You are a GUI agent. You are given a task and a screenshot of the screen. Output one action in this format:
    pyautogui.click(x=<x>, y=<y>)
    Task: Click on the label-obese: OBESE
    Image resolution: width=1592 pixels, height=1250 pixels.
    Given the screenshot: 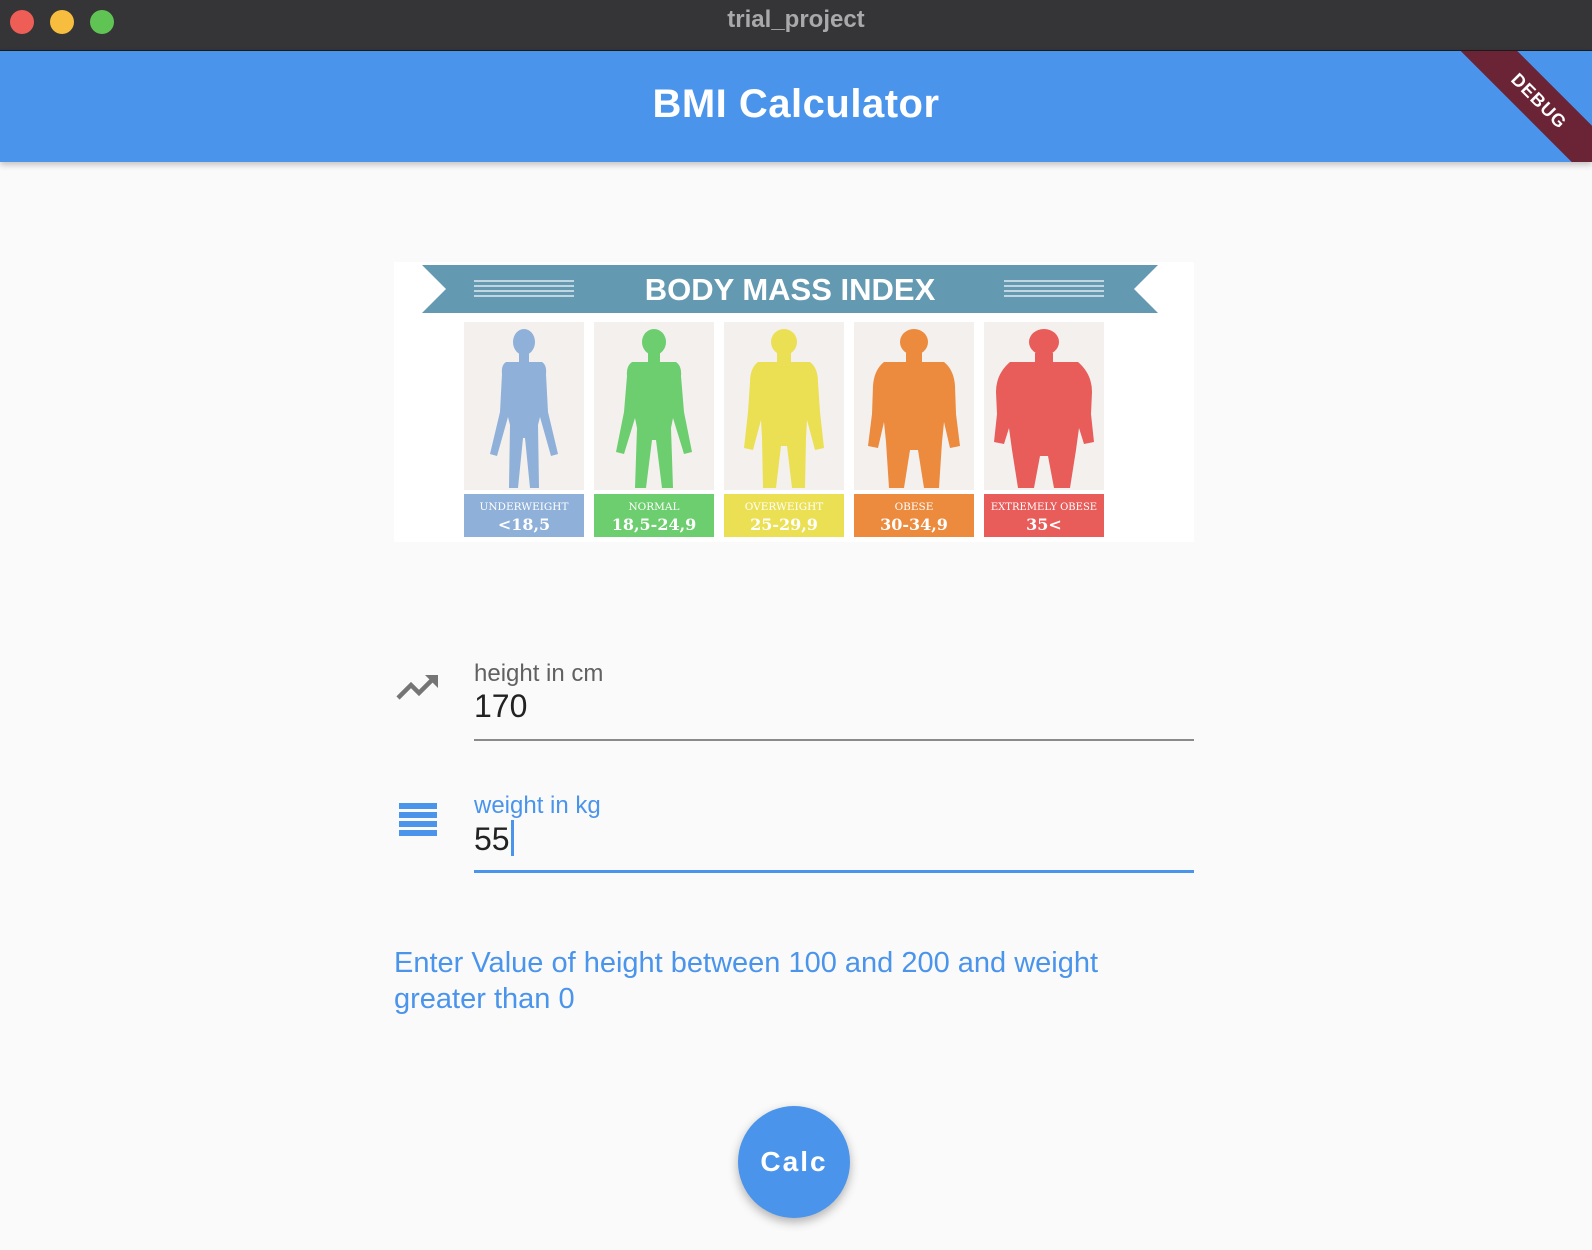 What is the action you would take?
    pyautogui.click(x=914, y=507)
    